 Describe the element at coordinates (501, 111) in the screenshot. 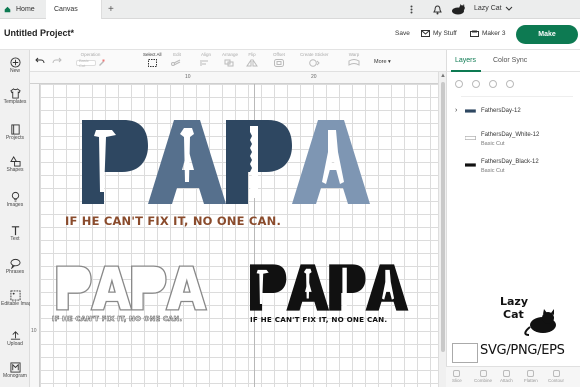

I see `layer-name: FathersDay-12` at that location.